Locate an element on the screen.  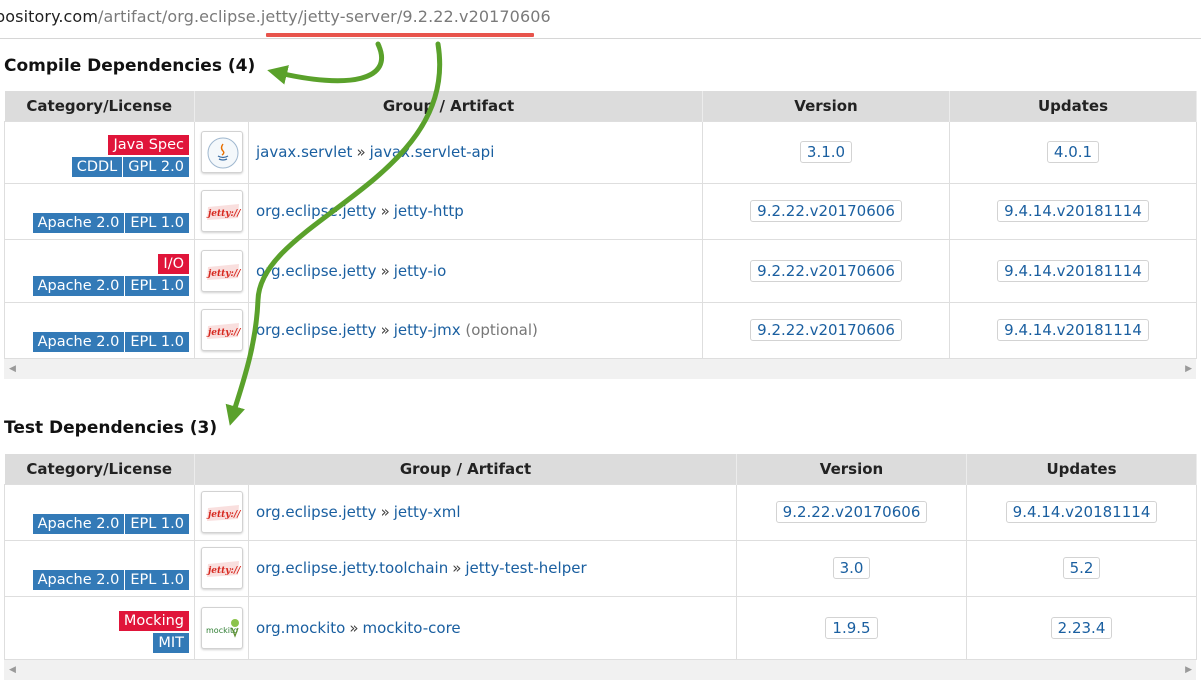
artifact-link: jetty-io is located at coordinates (420, 271).